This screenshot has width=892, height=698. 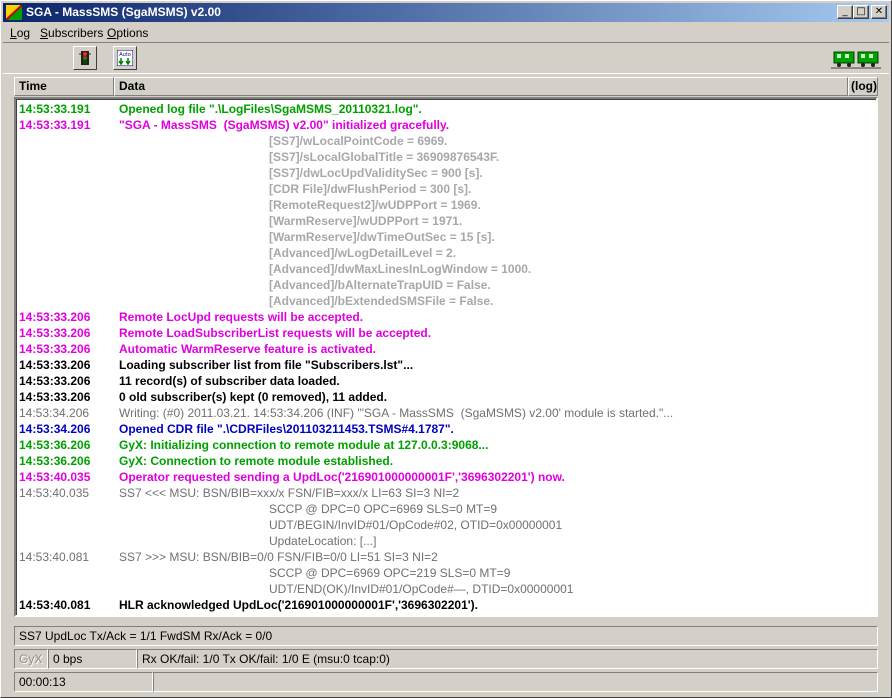 I want to click on log-message: [Advanced]/wLogDetailLevel = 2., so click(x=363, y=253).